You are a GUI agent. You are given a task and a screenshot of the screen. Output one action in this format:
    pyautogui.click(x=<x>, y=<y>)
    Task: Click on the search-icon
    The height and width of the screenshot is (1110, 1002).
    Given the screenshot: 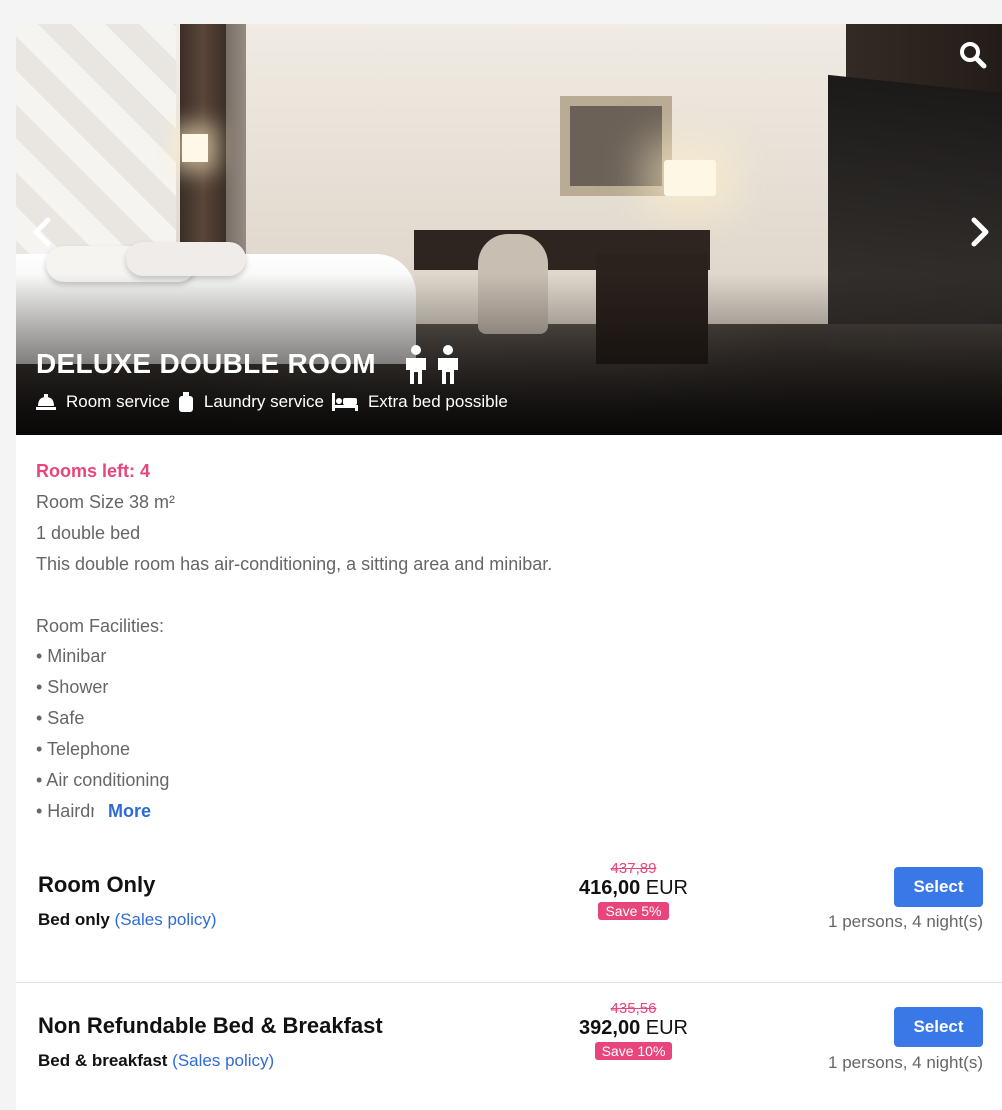 What is the action you would take?
    pyautogui.click(x=973, y=55)
    